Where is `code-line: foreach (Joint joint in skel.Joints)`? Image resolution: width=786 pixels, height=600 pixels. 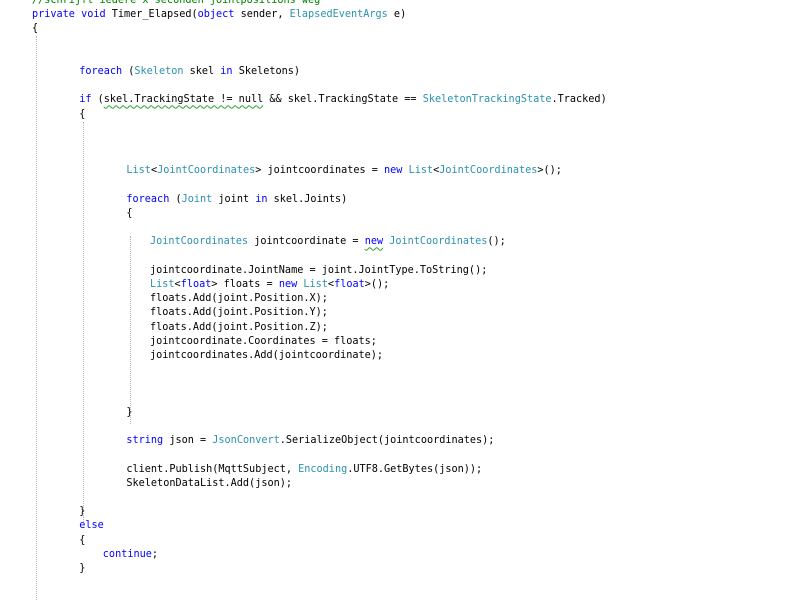
code-line: foreach (Joint joint in skel.Joints) is located at coordinates (236, 200).